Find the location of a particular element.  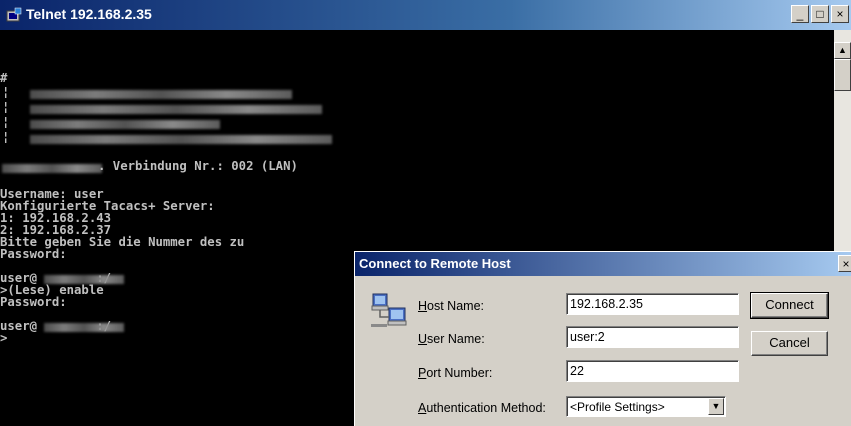

auth-method-select: <Profile Settings> ▼ is located at coordinates (646, 406).